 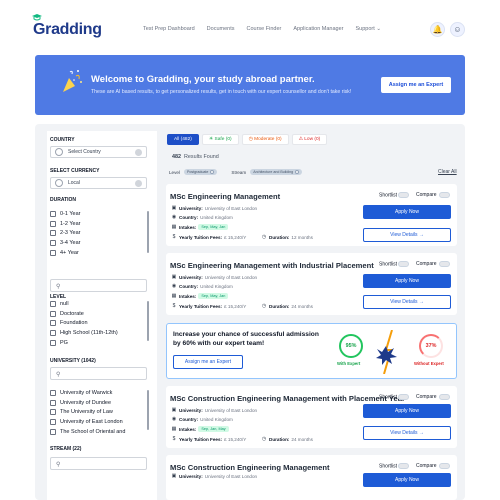 I want to click on stream-filter-chip: Architecture and Building, so click(x=276, y=172).